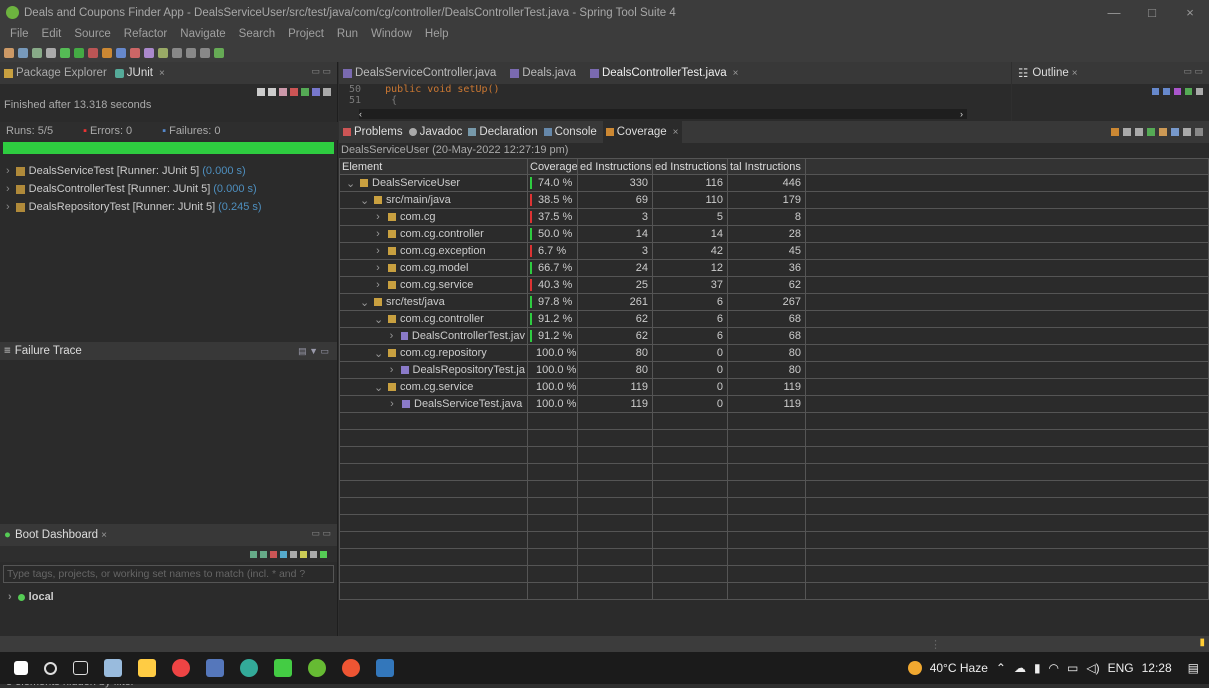 This screenshot has height=688, width=1209. What do you see at coordinates (774, 387) in the screenshot?
I see `coverage-row: ⌄ com.cg.service 100.0 % 119 0 119` at bounding box center [774, 387].